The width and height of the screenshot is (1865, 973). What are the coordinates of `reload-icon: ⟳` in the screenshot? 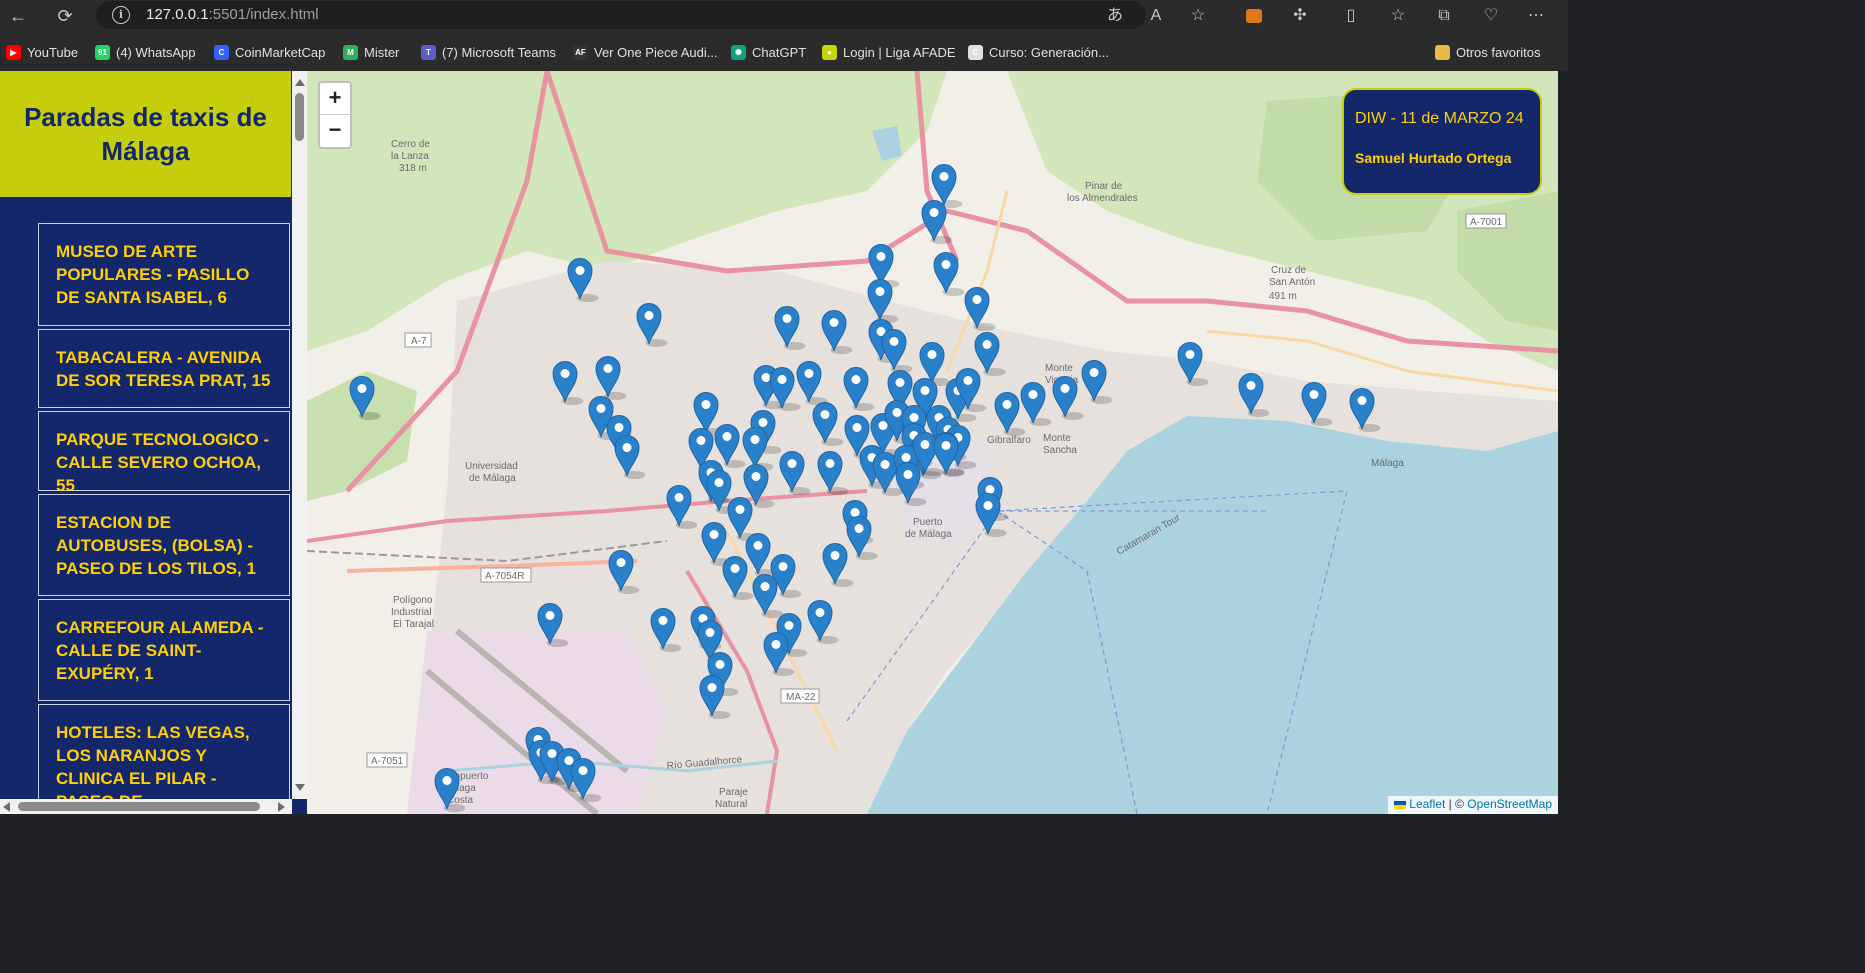 It's located at (65, 16).